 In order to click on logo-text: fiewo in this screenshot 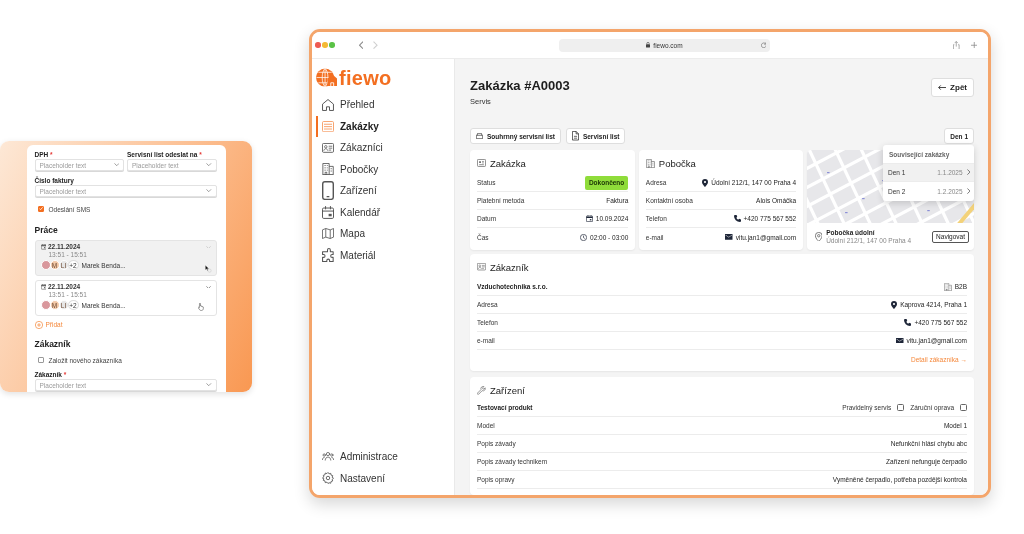, I will do `click(365, 78)`.